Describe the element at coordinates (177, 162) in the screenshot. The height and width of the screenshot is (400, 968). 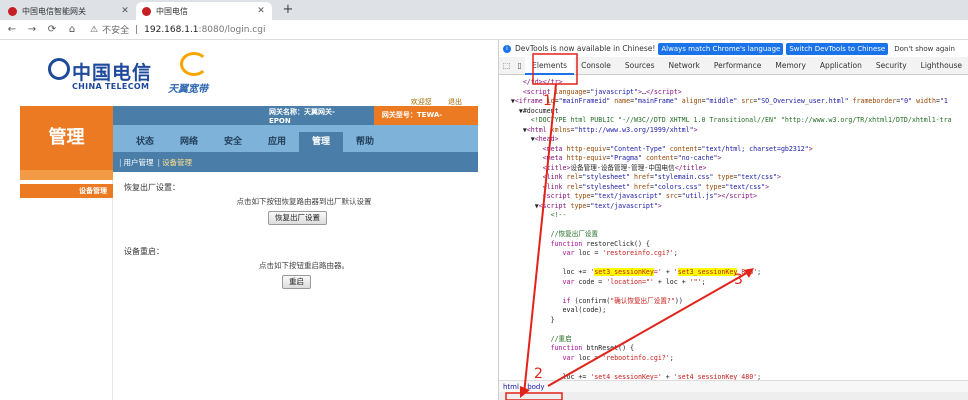
I see `subnav-device-management: 设备管理` at that location.